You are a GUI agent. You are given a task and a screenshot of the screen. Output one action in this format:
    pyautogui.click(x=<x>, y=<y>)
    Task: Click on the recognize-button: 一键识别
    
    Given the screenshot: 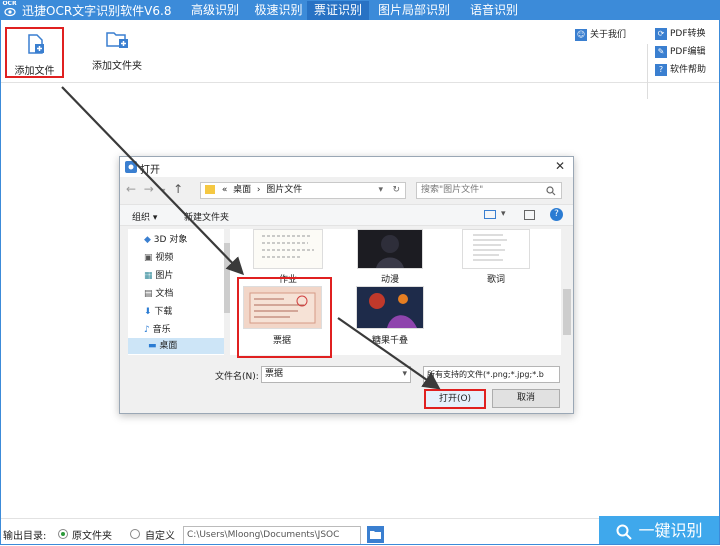 What is the action you would take?
    pyautogui.click(x=659, y=530)
    